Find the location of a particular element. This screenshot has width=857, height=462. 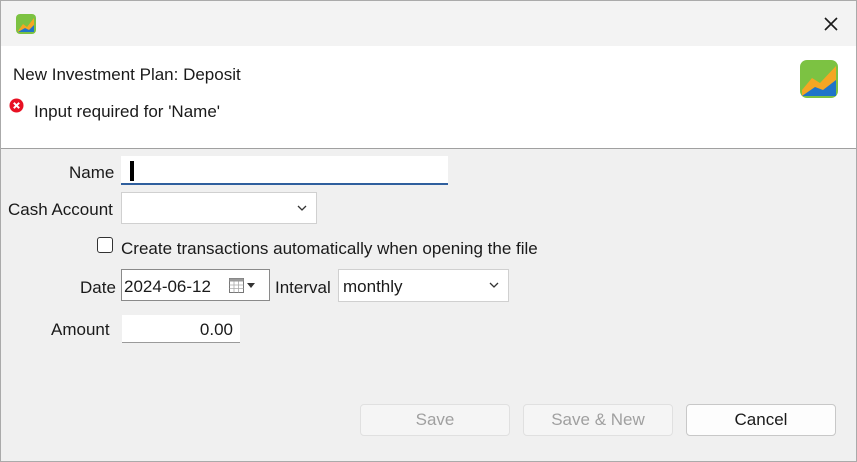

error-icon is located at coordinates (16, 105).